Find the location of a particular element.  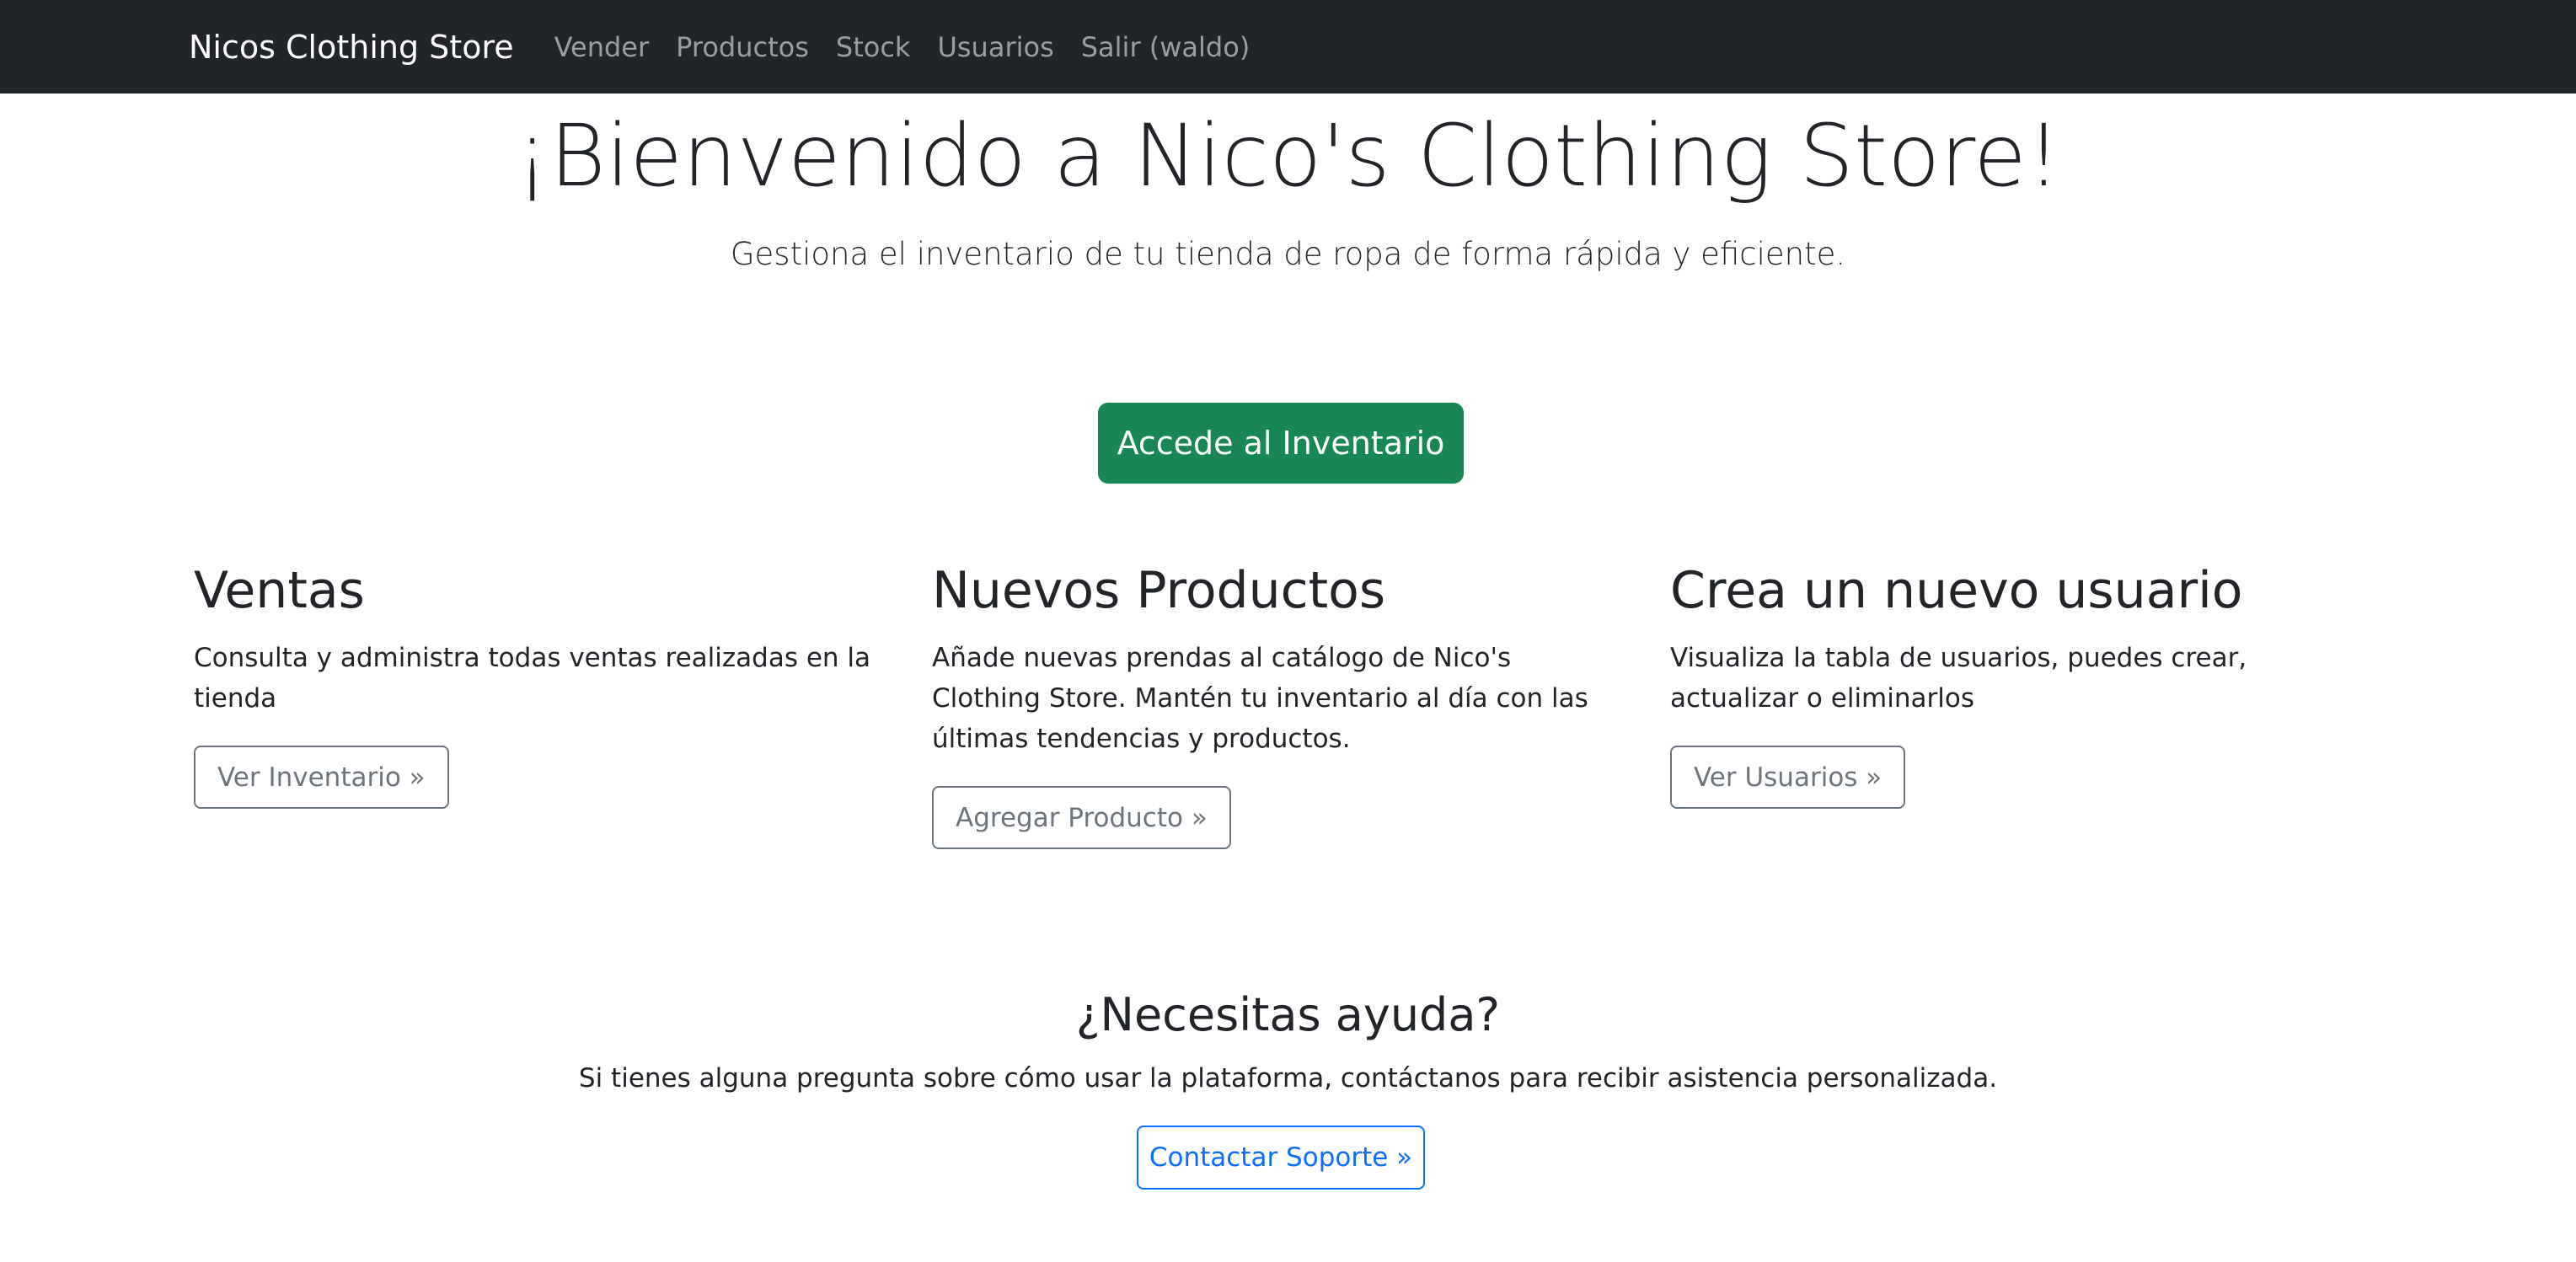

nav-link-usuarios: Usuarios is located at coordinates (995, 47).